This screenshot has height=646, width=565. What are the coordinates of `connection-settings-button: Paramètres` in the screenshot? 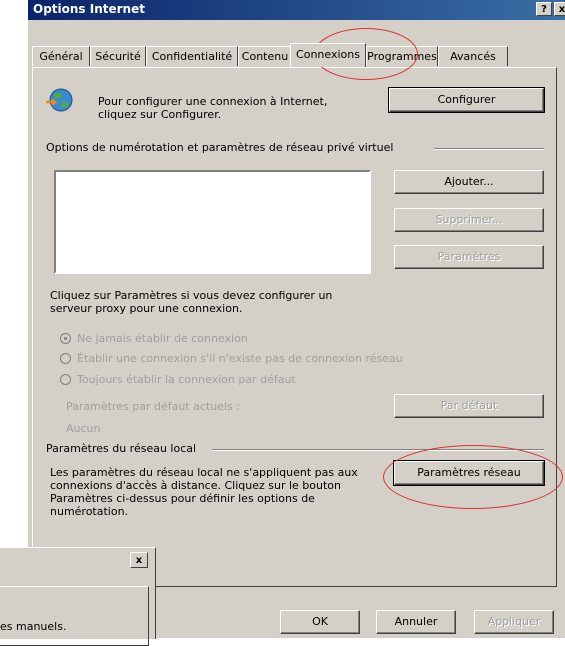 It's located at (469, 257).